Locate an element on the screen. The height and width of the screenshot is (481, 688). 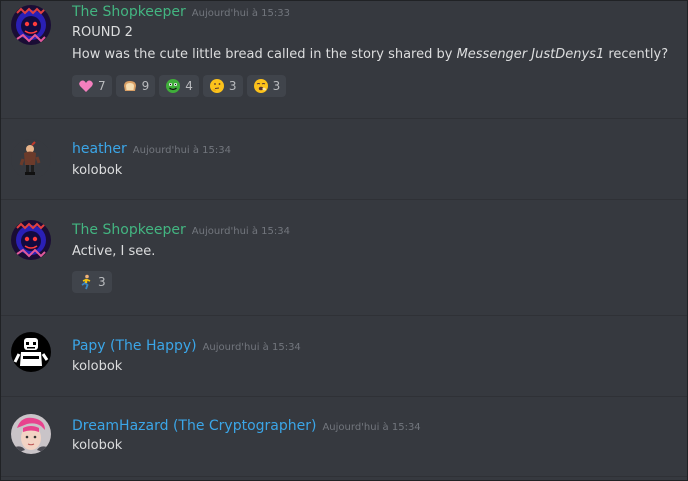
avatar-papy is located at coordinates (31, 352).